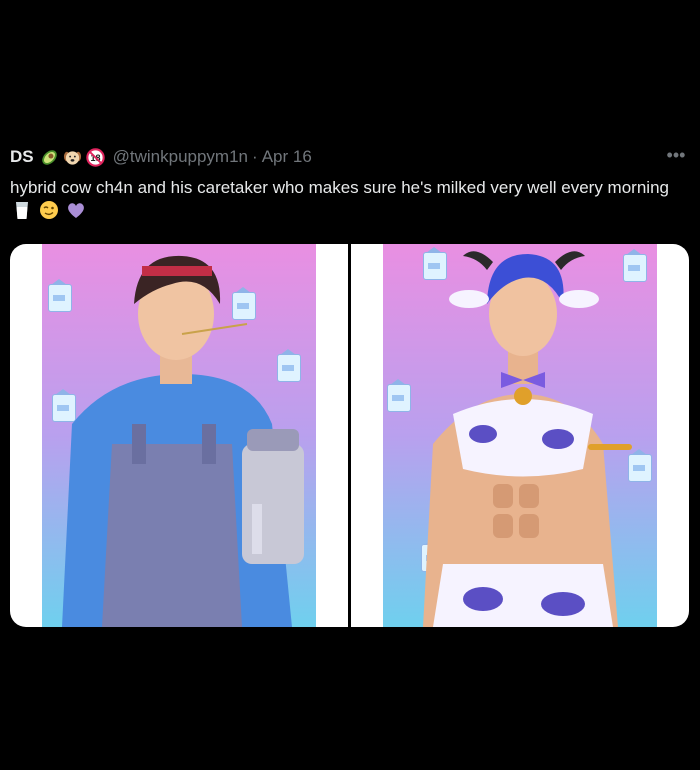 Image resolution: width=700 pixels, height=770 pixels. Describe the element at coordinates (48, 210) in the screenshot. I see `winking-face-icon` at that location.